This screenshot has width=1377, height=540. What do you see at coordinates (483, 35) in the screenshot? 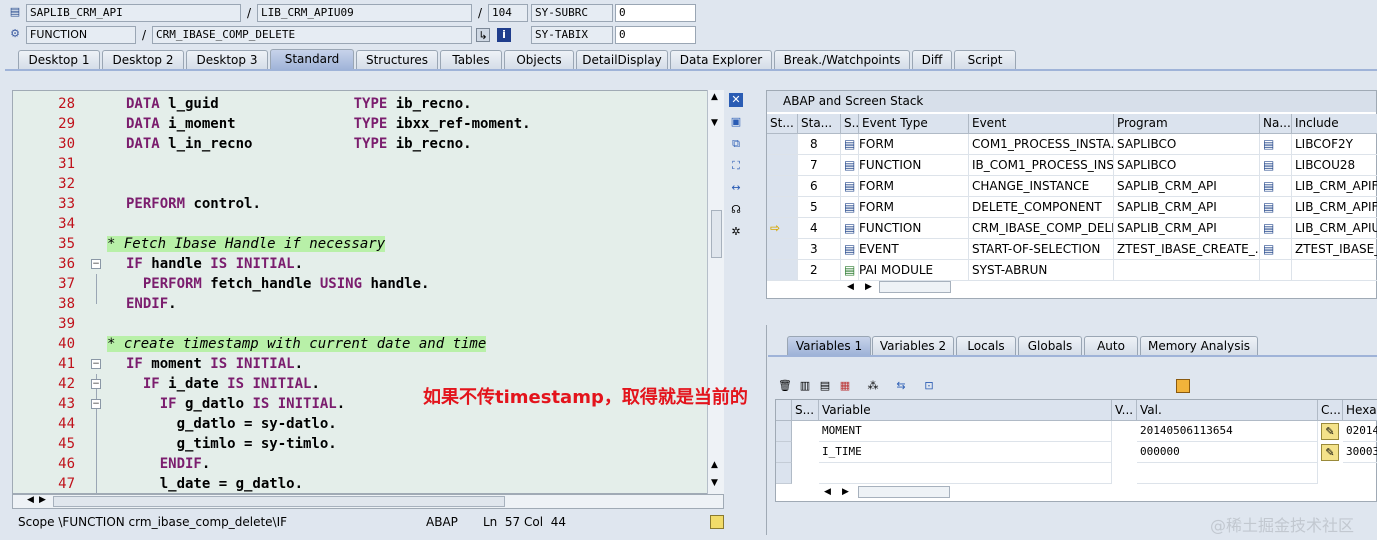
I see `navigate-icon: ↳` at bounding box center [483, 35].